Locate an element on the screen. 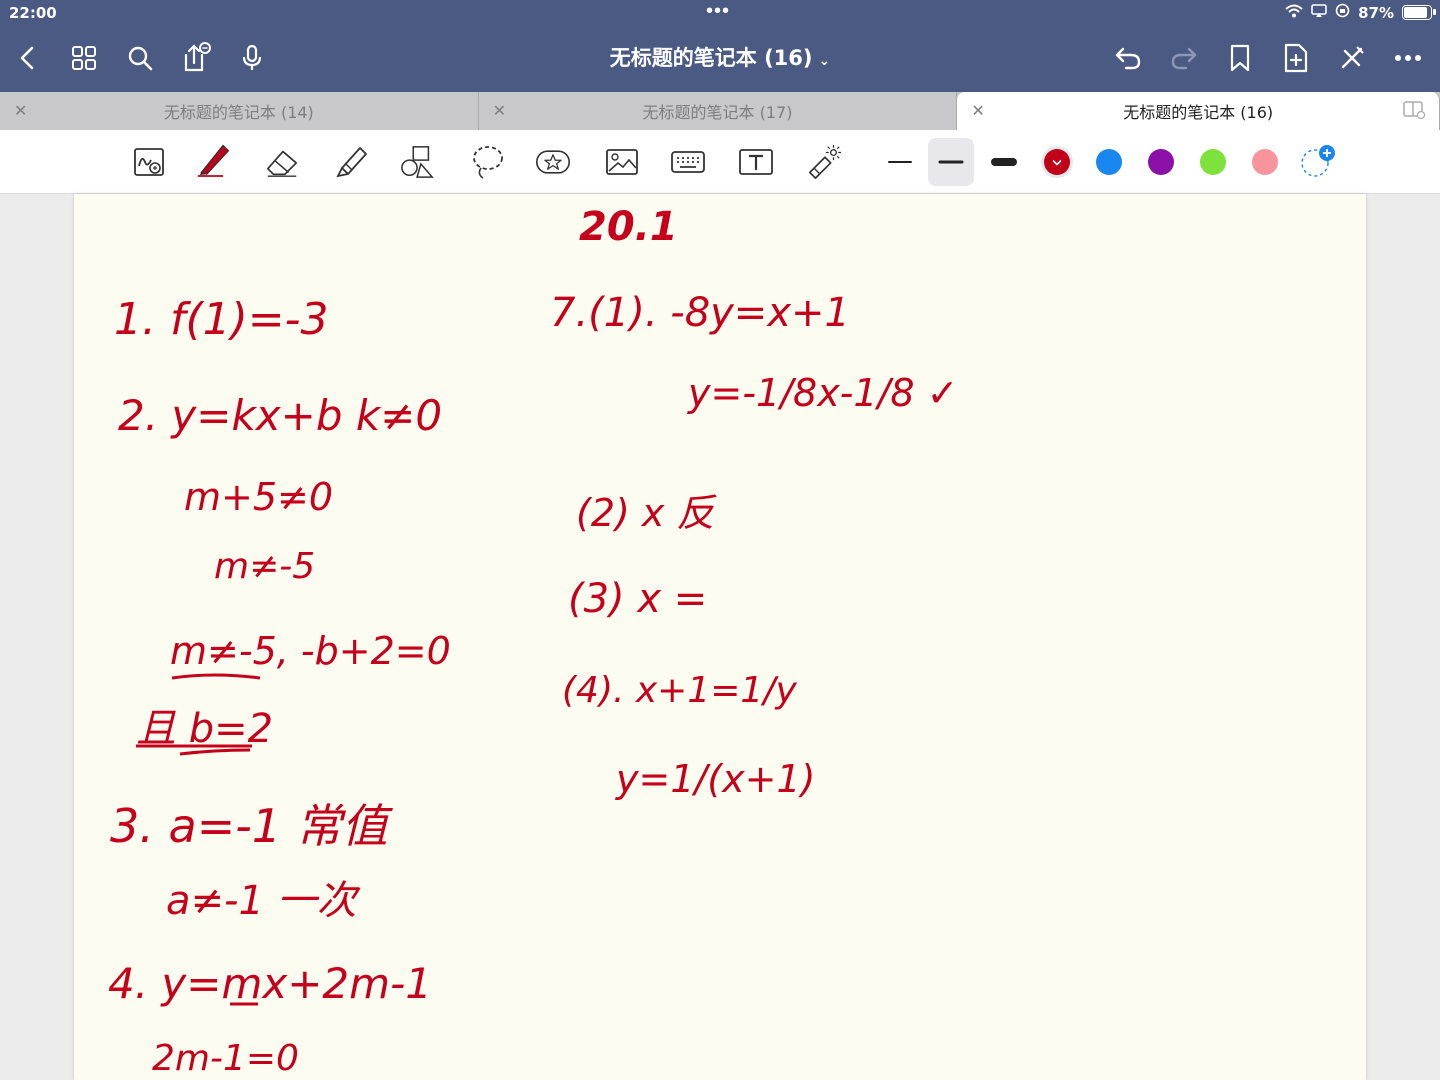  chevron-left-icon is located at coordinates (27, 58).